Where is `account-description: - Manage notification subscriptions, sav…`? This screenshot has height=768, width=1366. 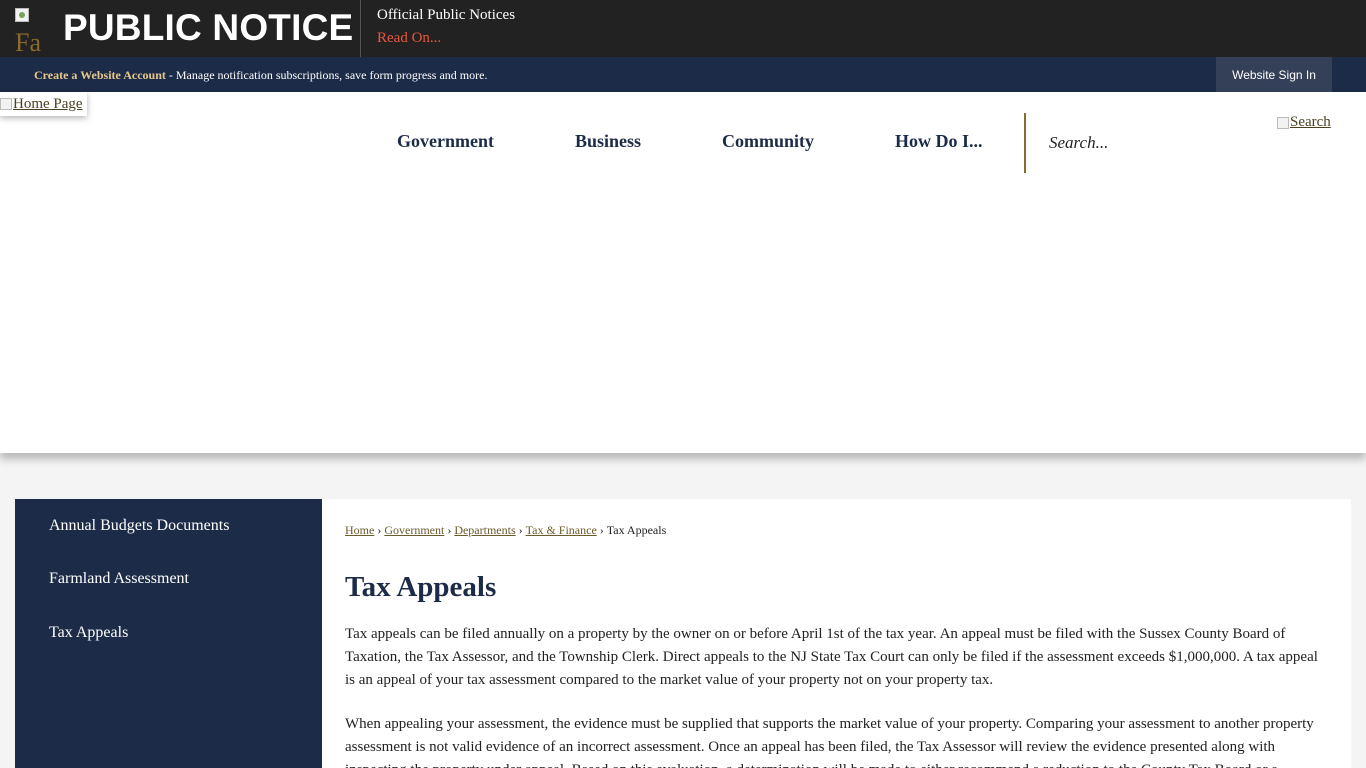 account-description: - Manage notification subscriptions, sav… is located at coordinates (326, 75).